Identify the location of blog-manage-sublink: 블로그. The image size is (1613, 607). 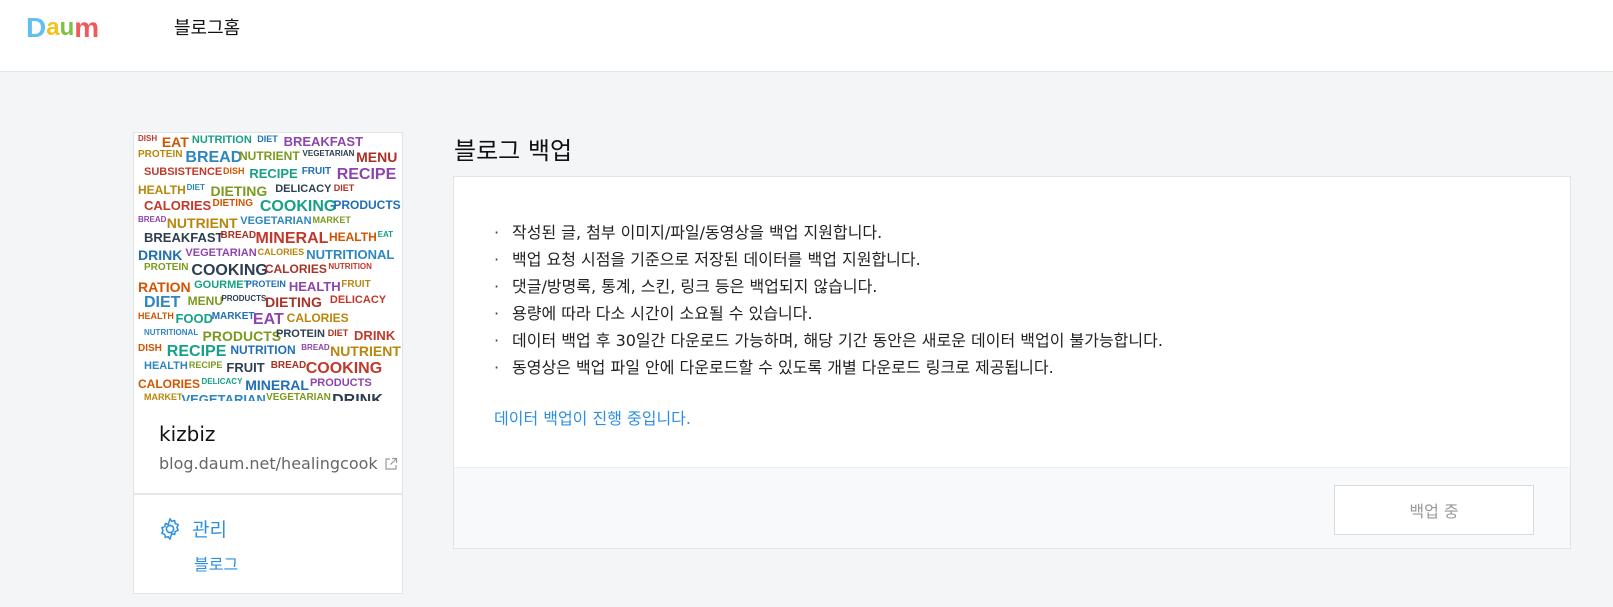
(216, 563).